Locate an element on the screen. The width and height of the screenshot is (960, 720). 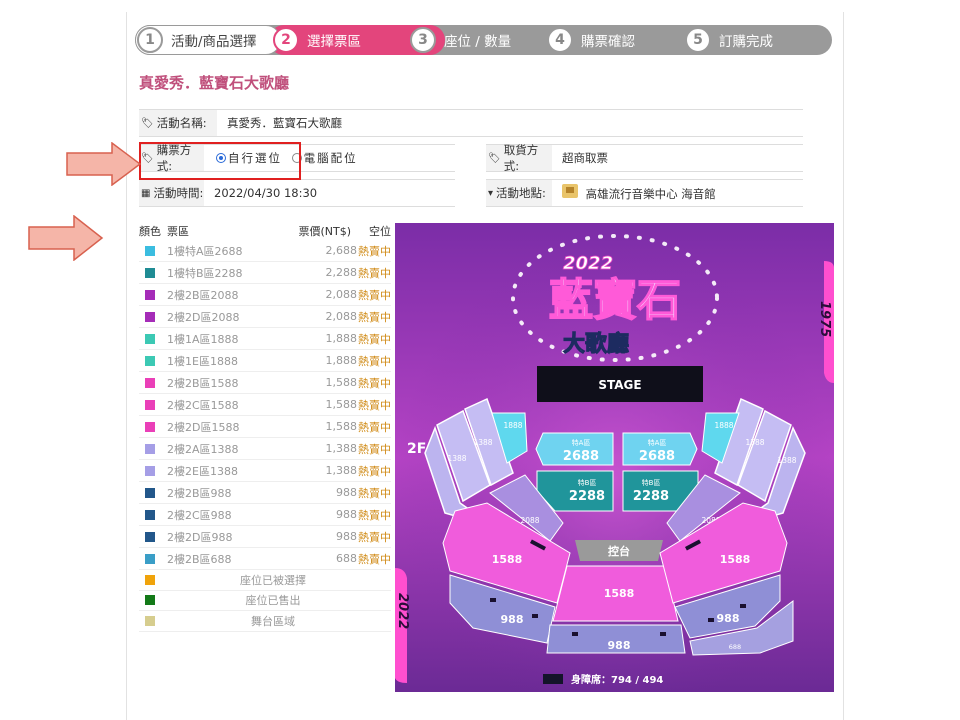
step-5: 5 訂購完成 is located at coordinates (729, 40).